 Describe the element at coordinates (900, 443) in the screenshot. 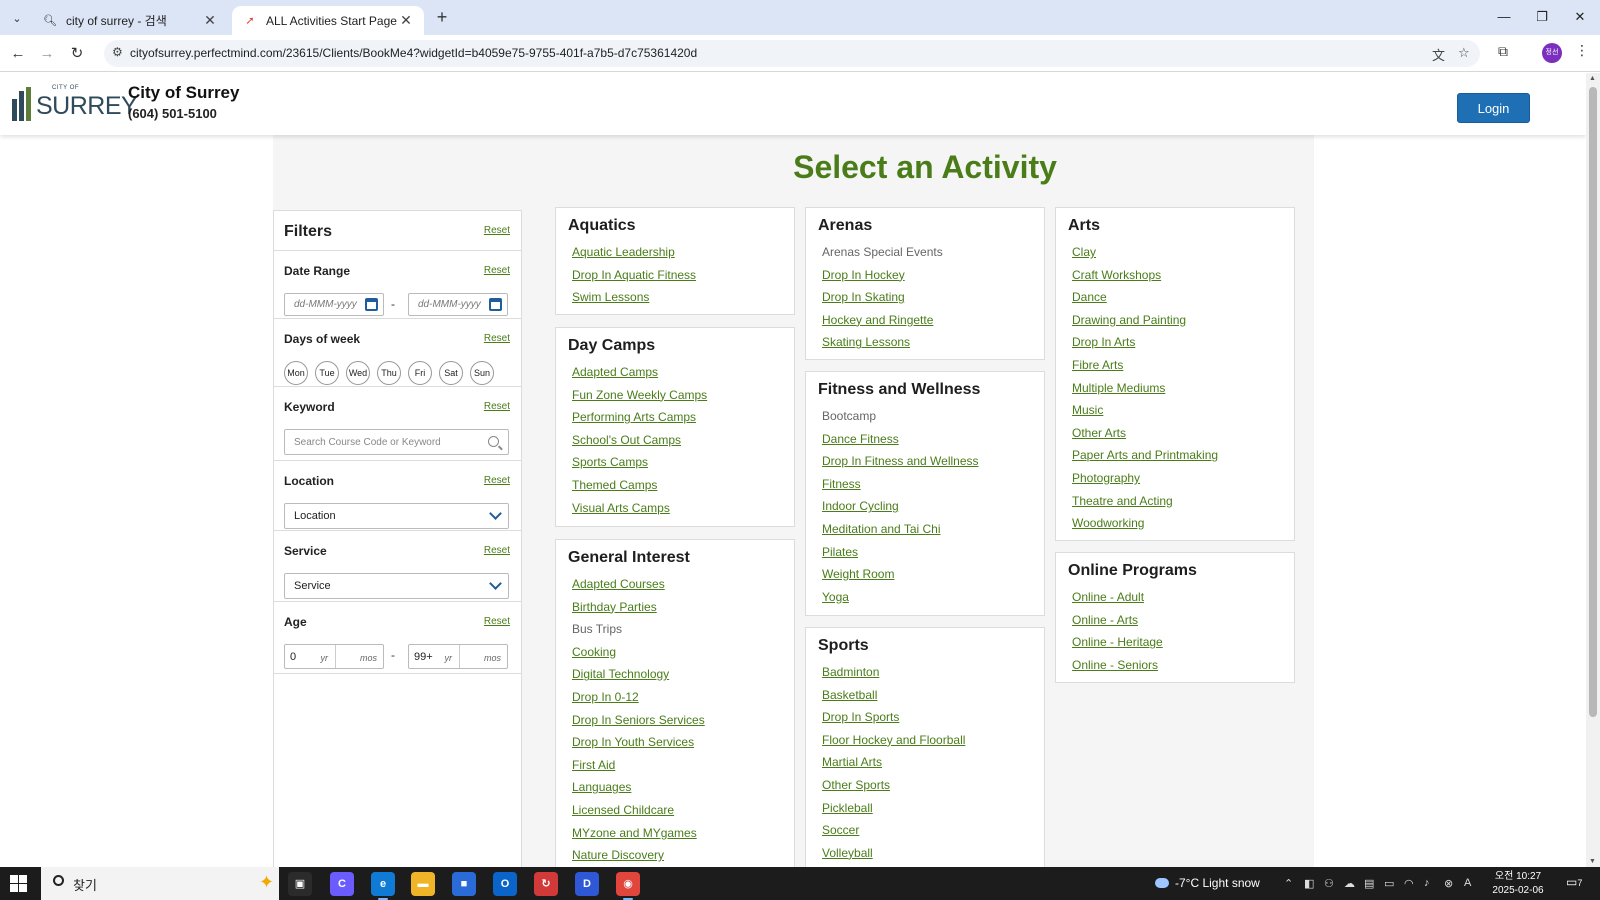

I see `activity-link: Dance Fitness` at that location.